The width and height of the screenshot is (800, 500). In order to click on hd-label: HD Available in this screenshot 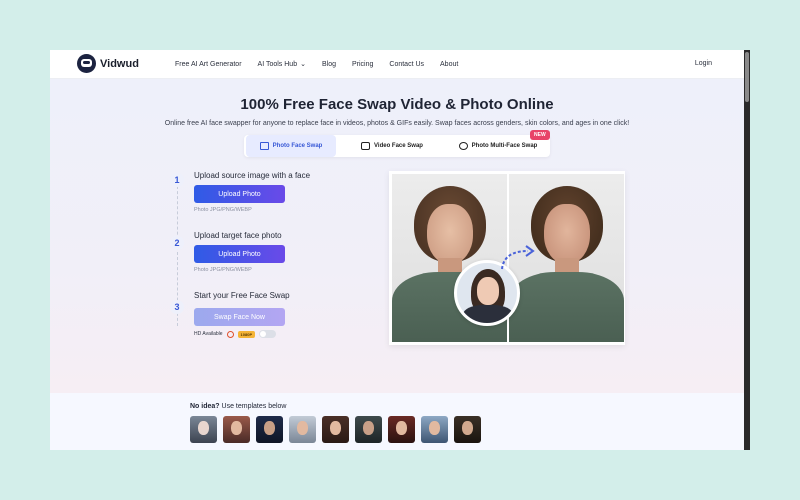, I will do `click(208, 334)`.